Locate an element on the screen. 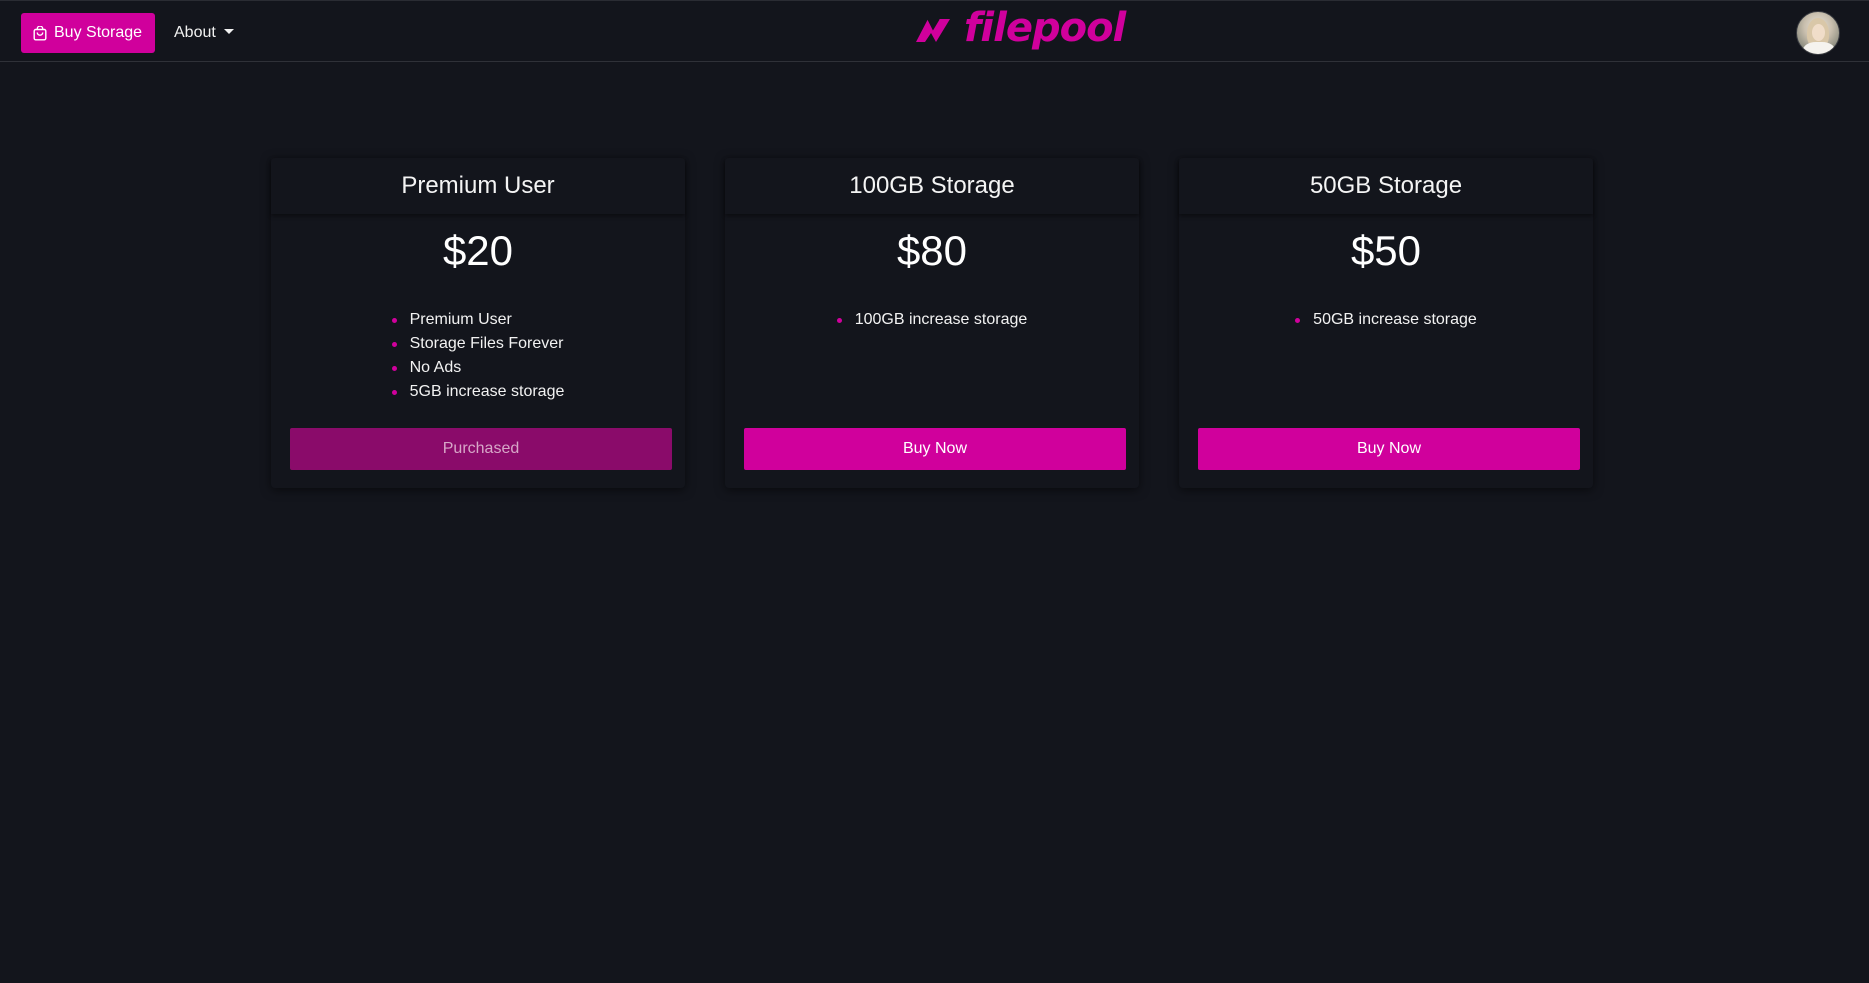 This screenshot has width=1869, height=983. feature-item: 100GB increase storage is located at coordinates (931, 320).